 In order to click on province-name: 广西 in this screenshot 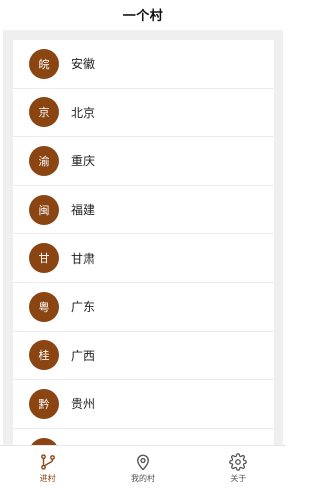, I will do `click(83, 355)`.